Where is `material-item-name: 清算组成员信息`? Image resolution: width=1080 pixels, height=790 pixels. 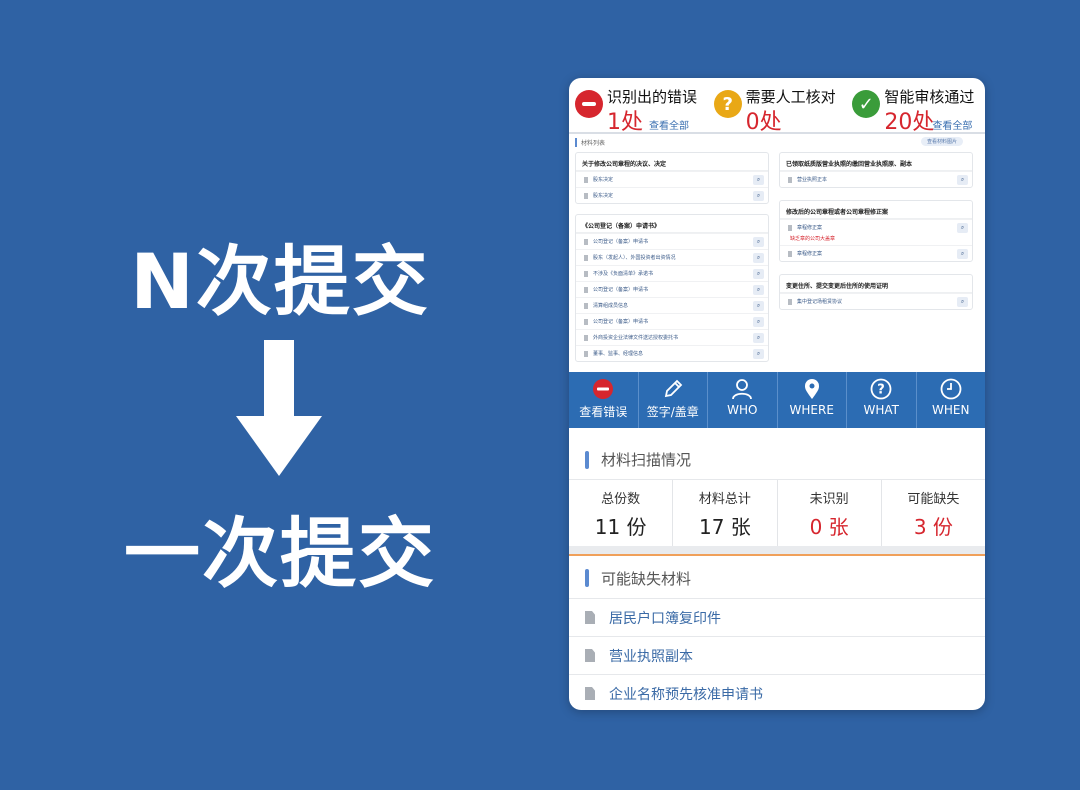 material-item-name: 清算组成员信息 is located at coordinates (611, 306).